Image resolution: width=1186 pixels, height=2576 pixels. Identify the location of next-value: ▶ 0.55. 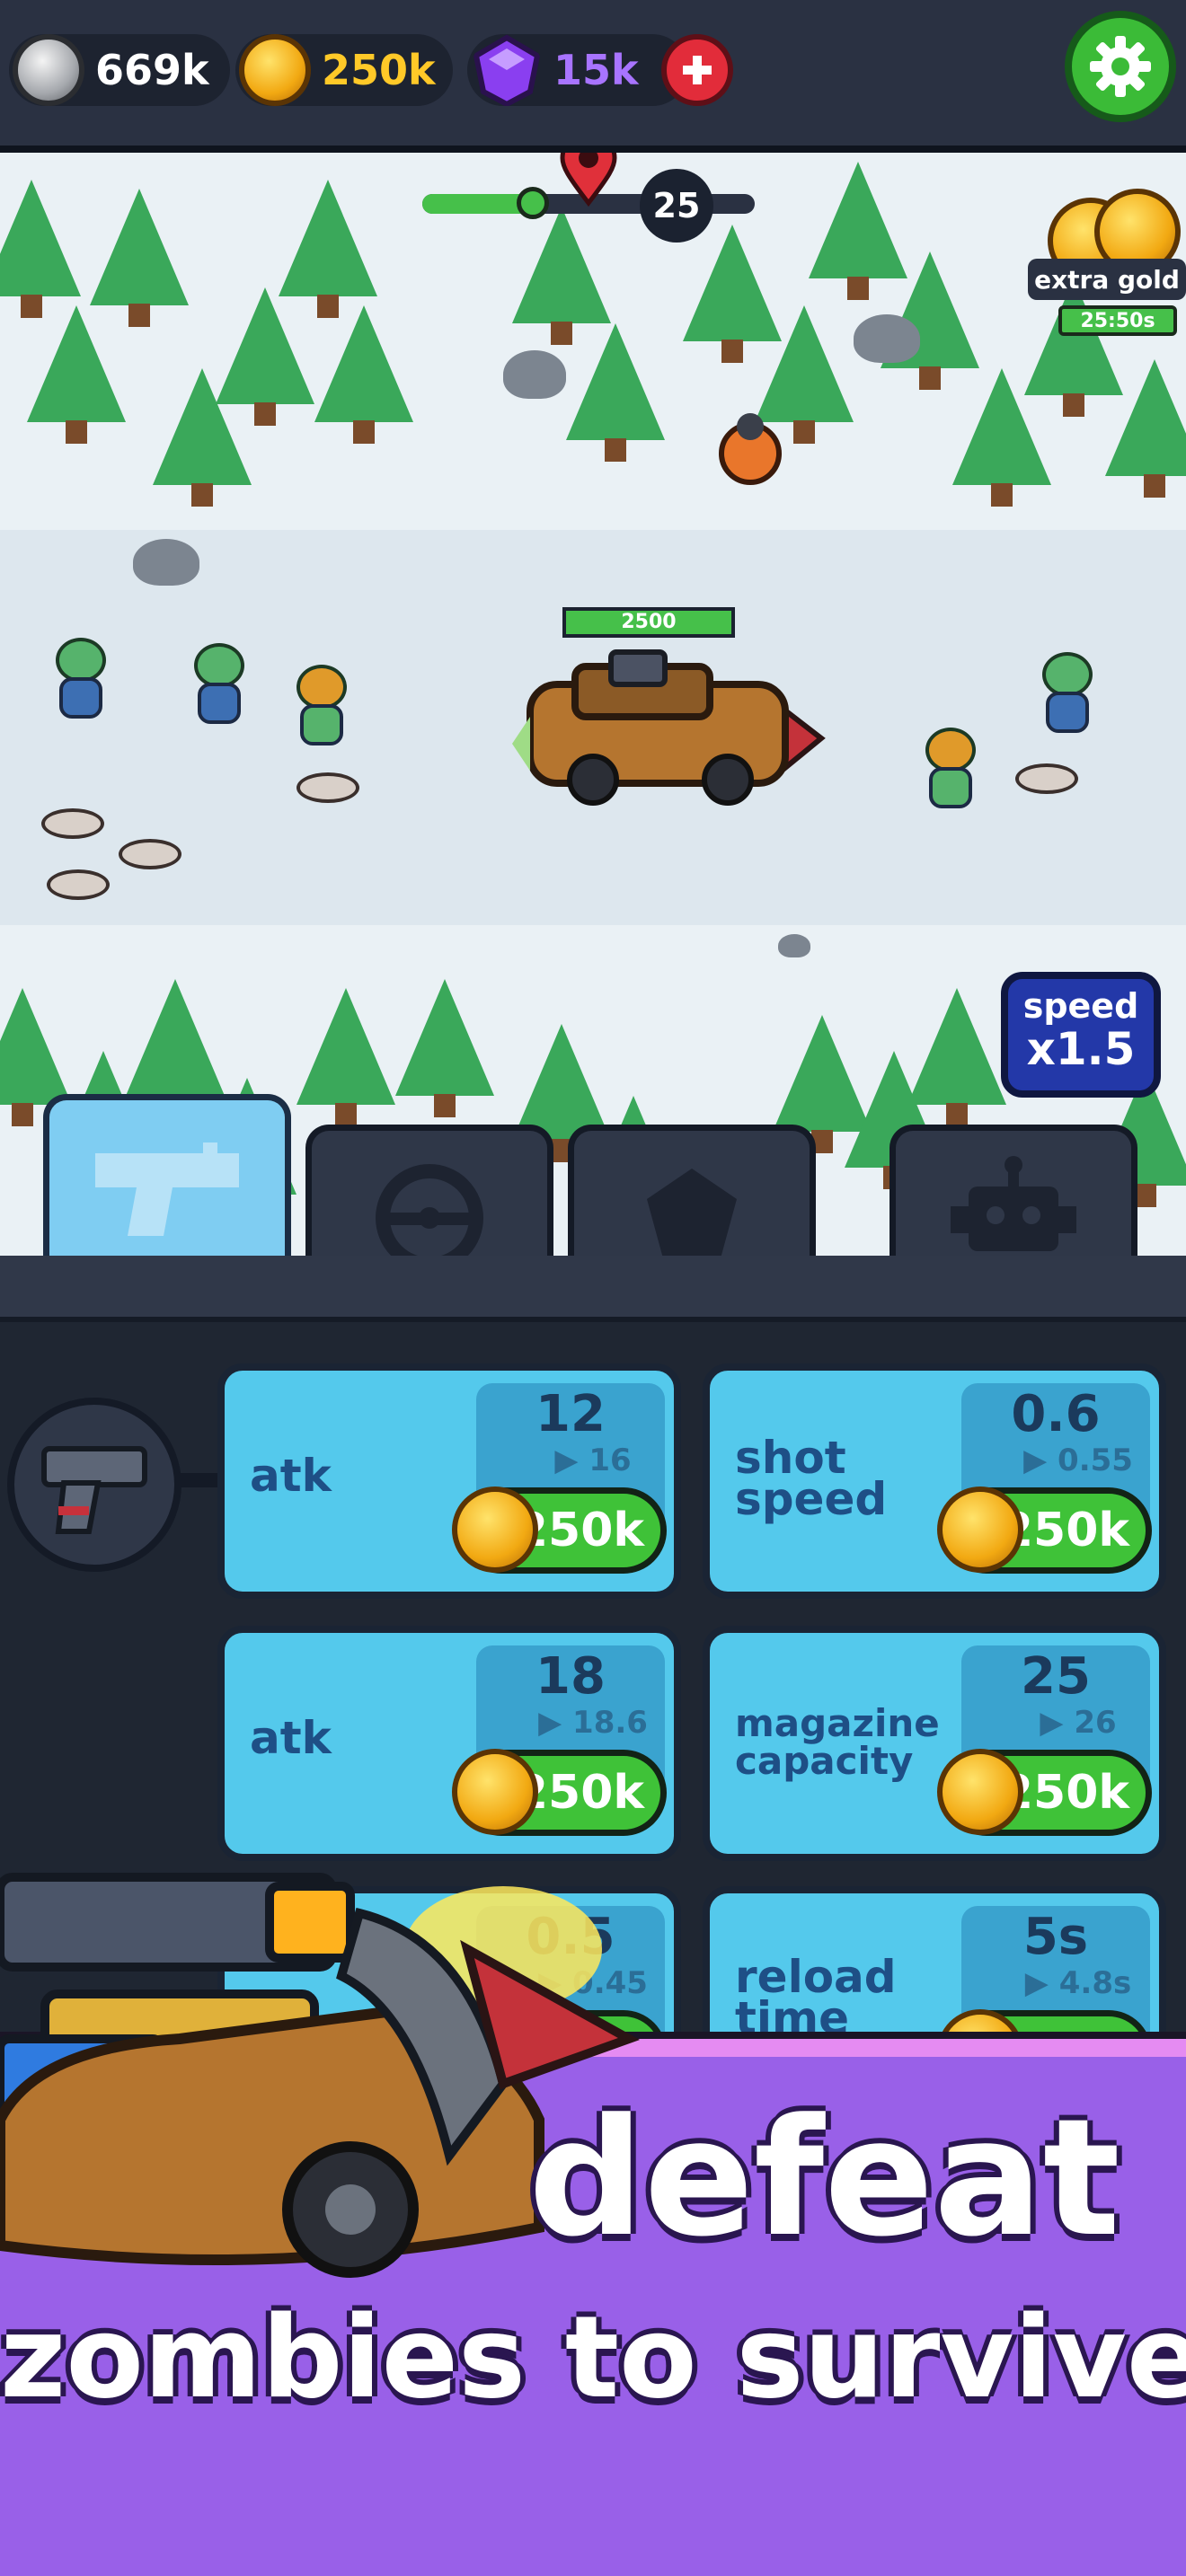
(1078, 1460).